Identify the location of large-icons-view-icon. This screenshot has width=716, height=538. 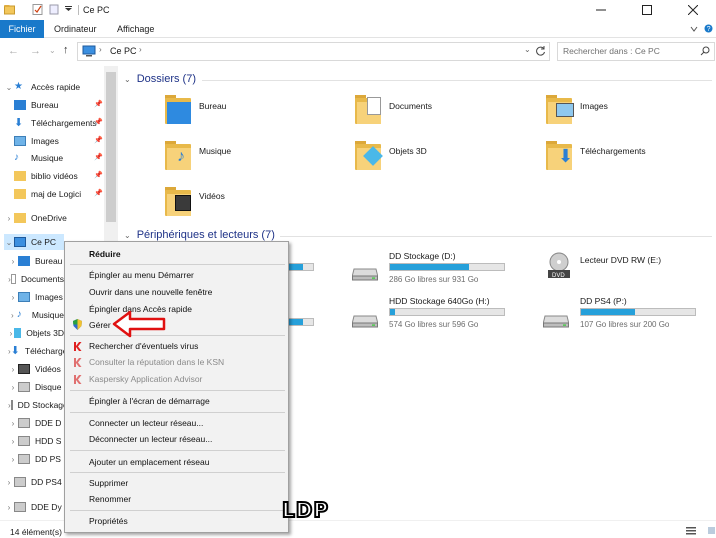
(711, 530).